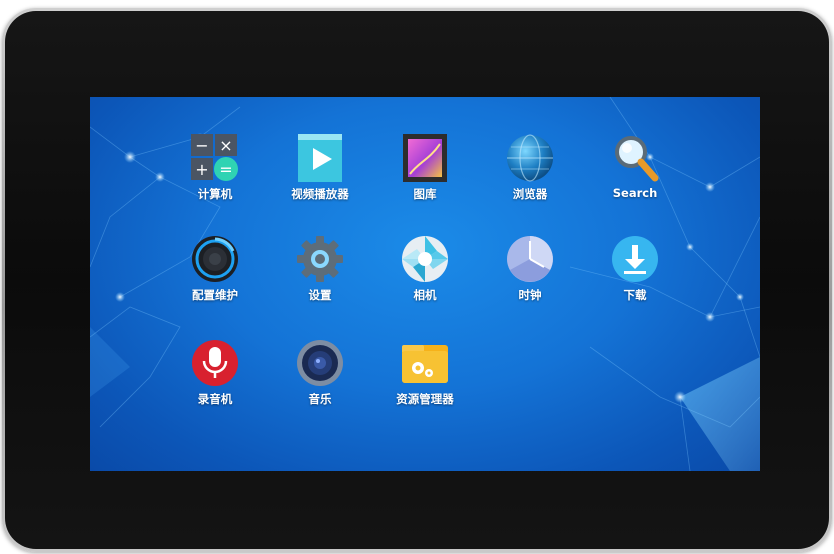 The width and height of the screenshot is (834, 554). I want to click on video-player-icon, so click(320, 158).